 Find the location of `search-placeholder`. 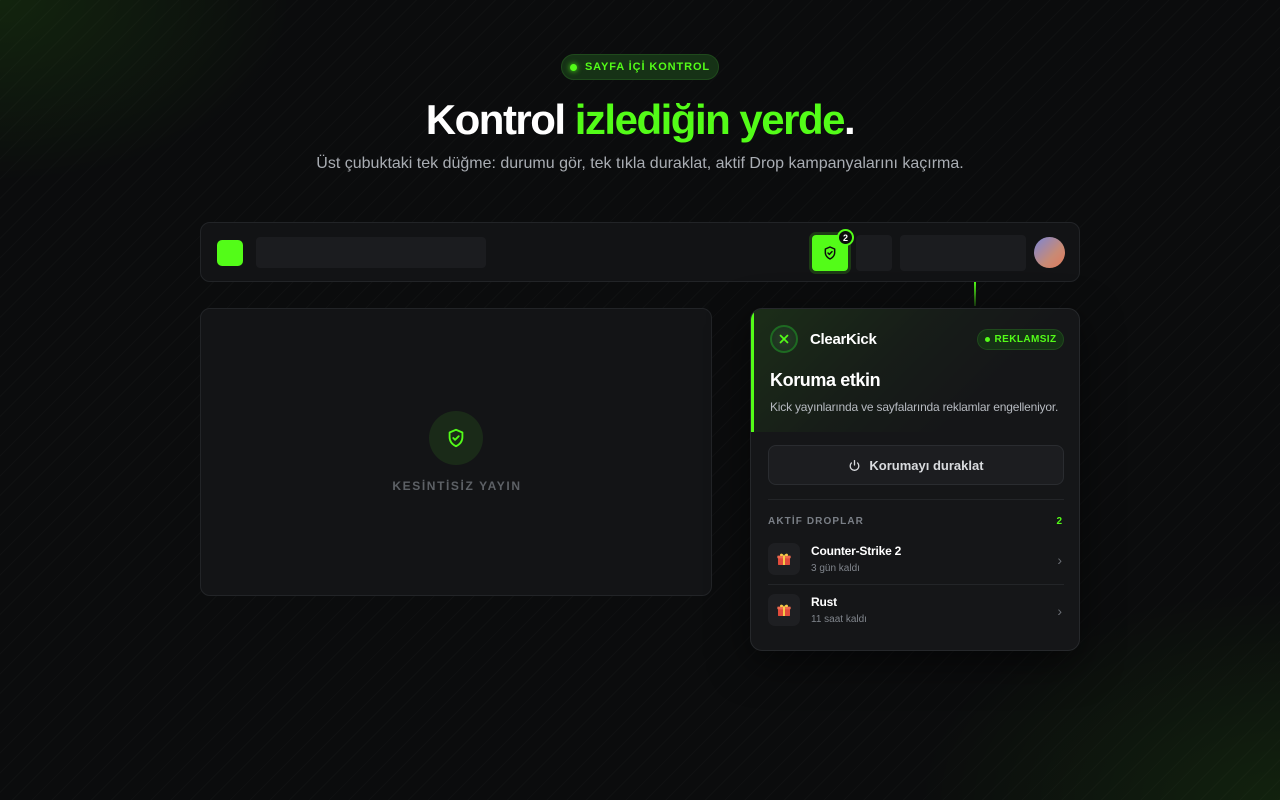

search-placeholder is located at coordinates (371, 252).